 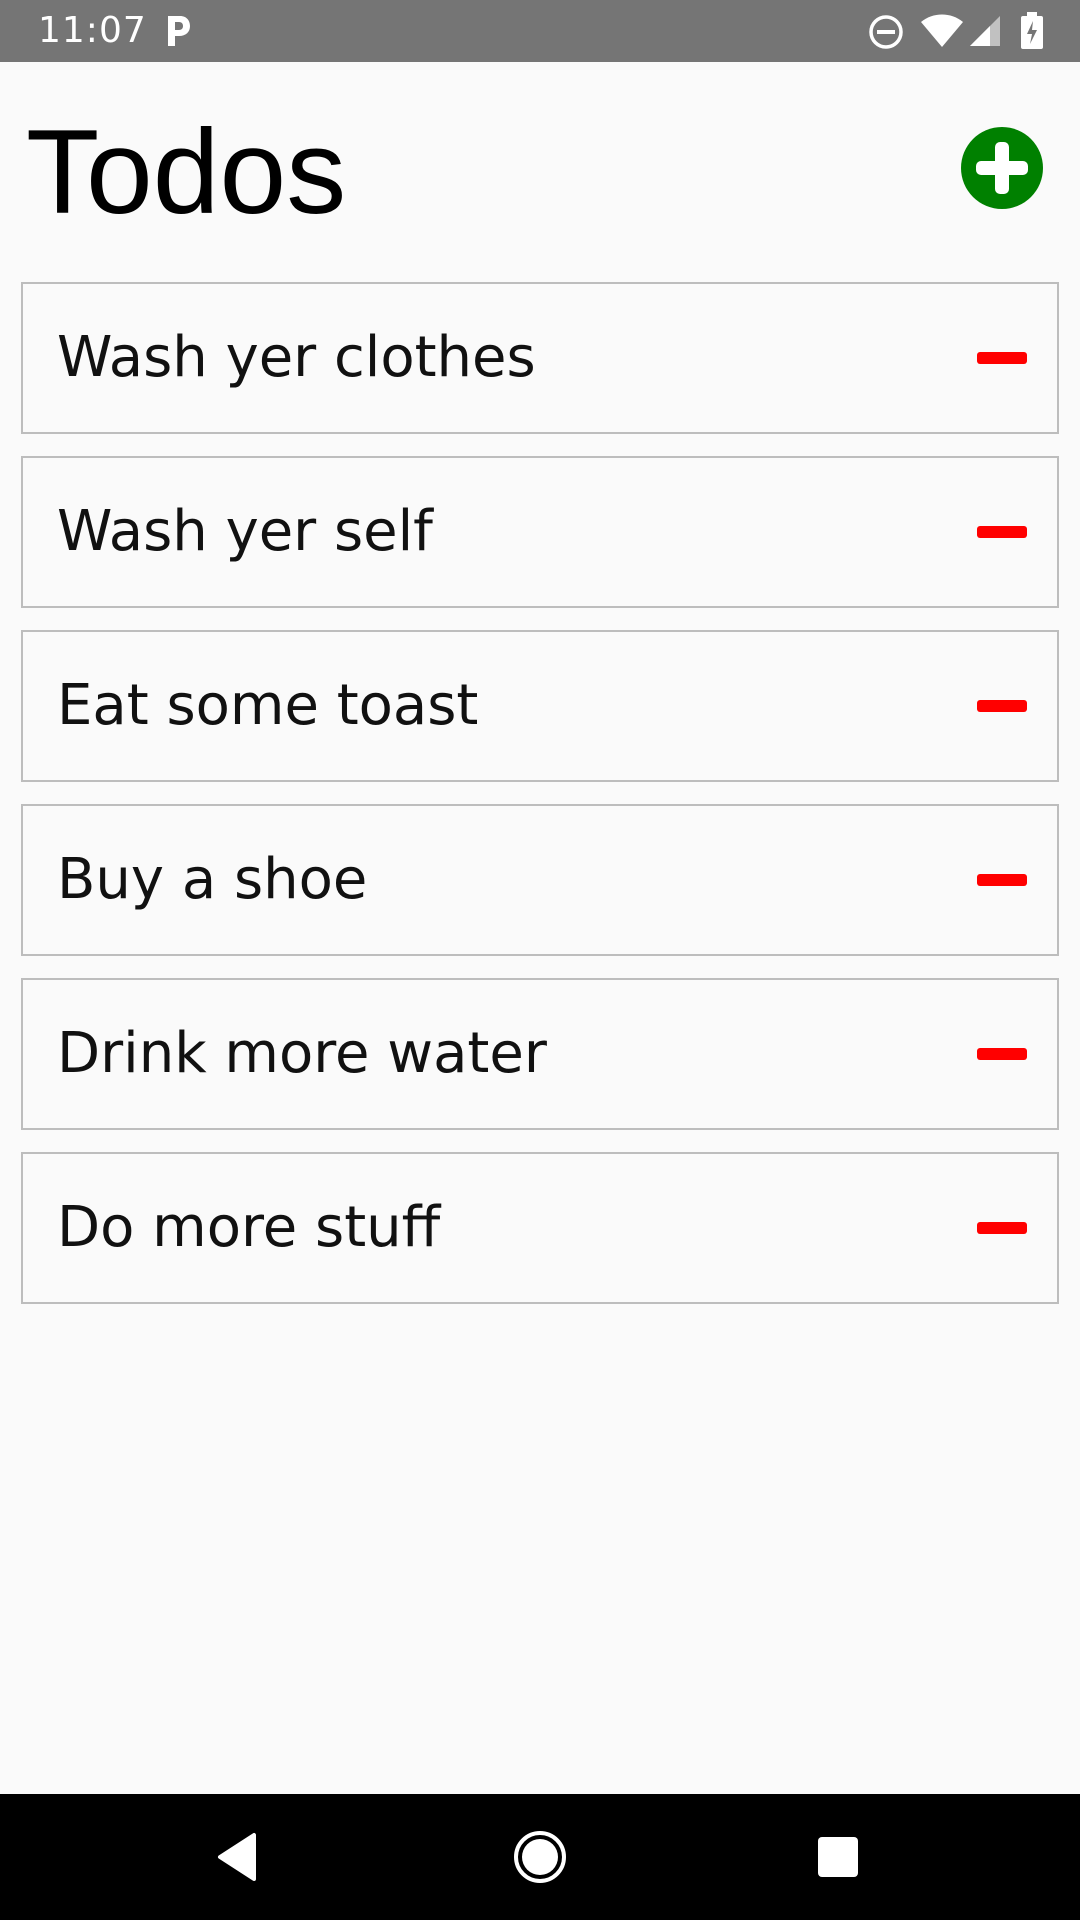 What do you see at coordinates (302, 1053) in the screenshot?
I see `todo-label: Drink more water` at bounding box center [302, 1053].